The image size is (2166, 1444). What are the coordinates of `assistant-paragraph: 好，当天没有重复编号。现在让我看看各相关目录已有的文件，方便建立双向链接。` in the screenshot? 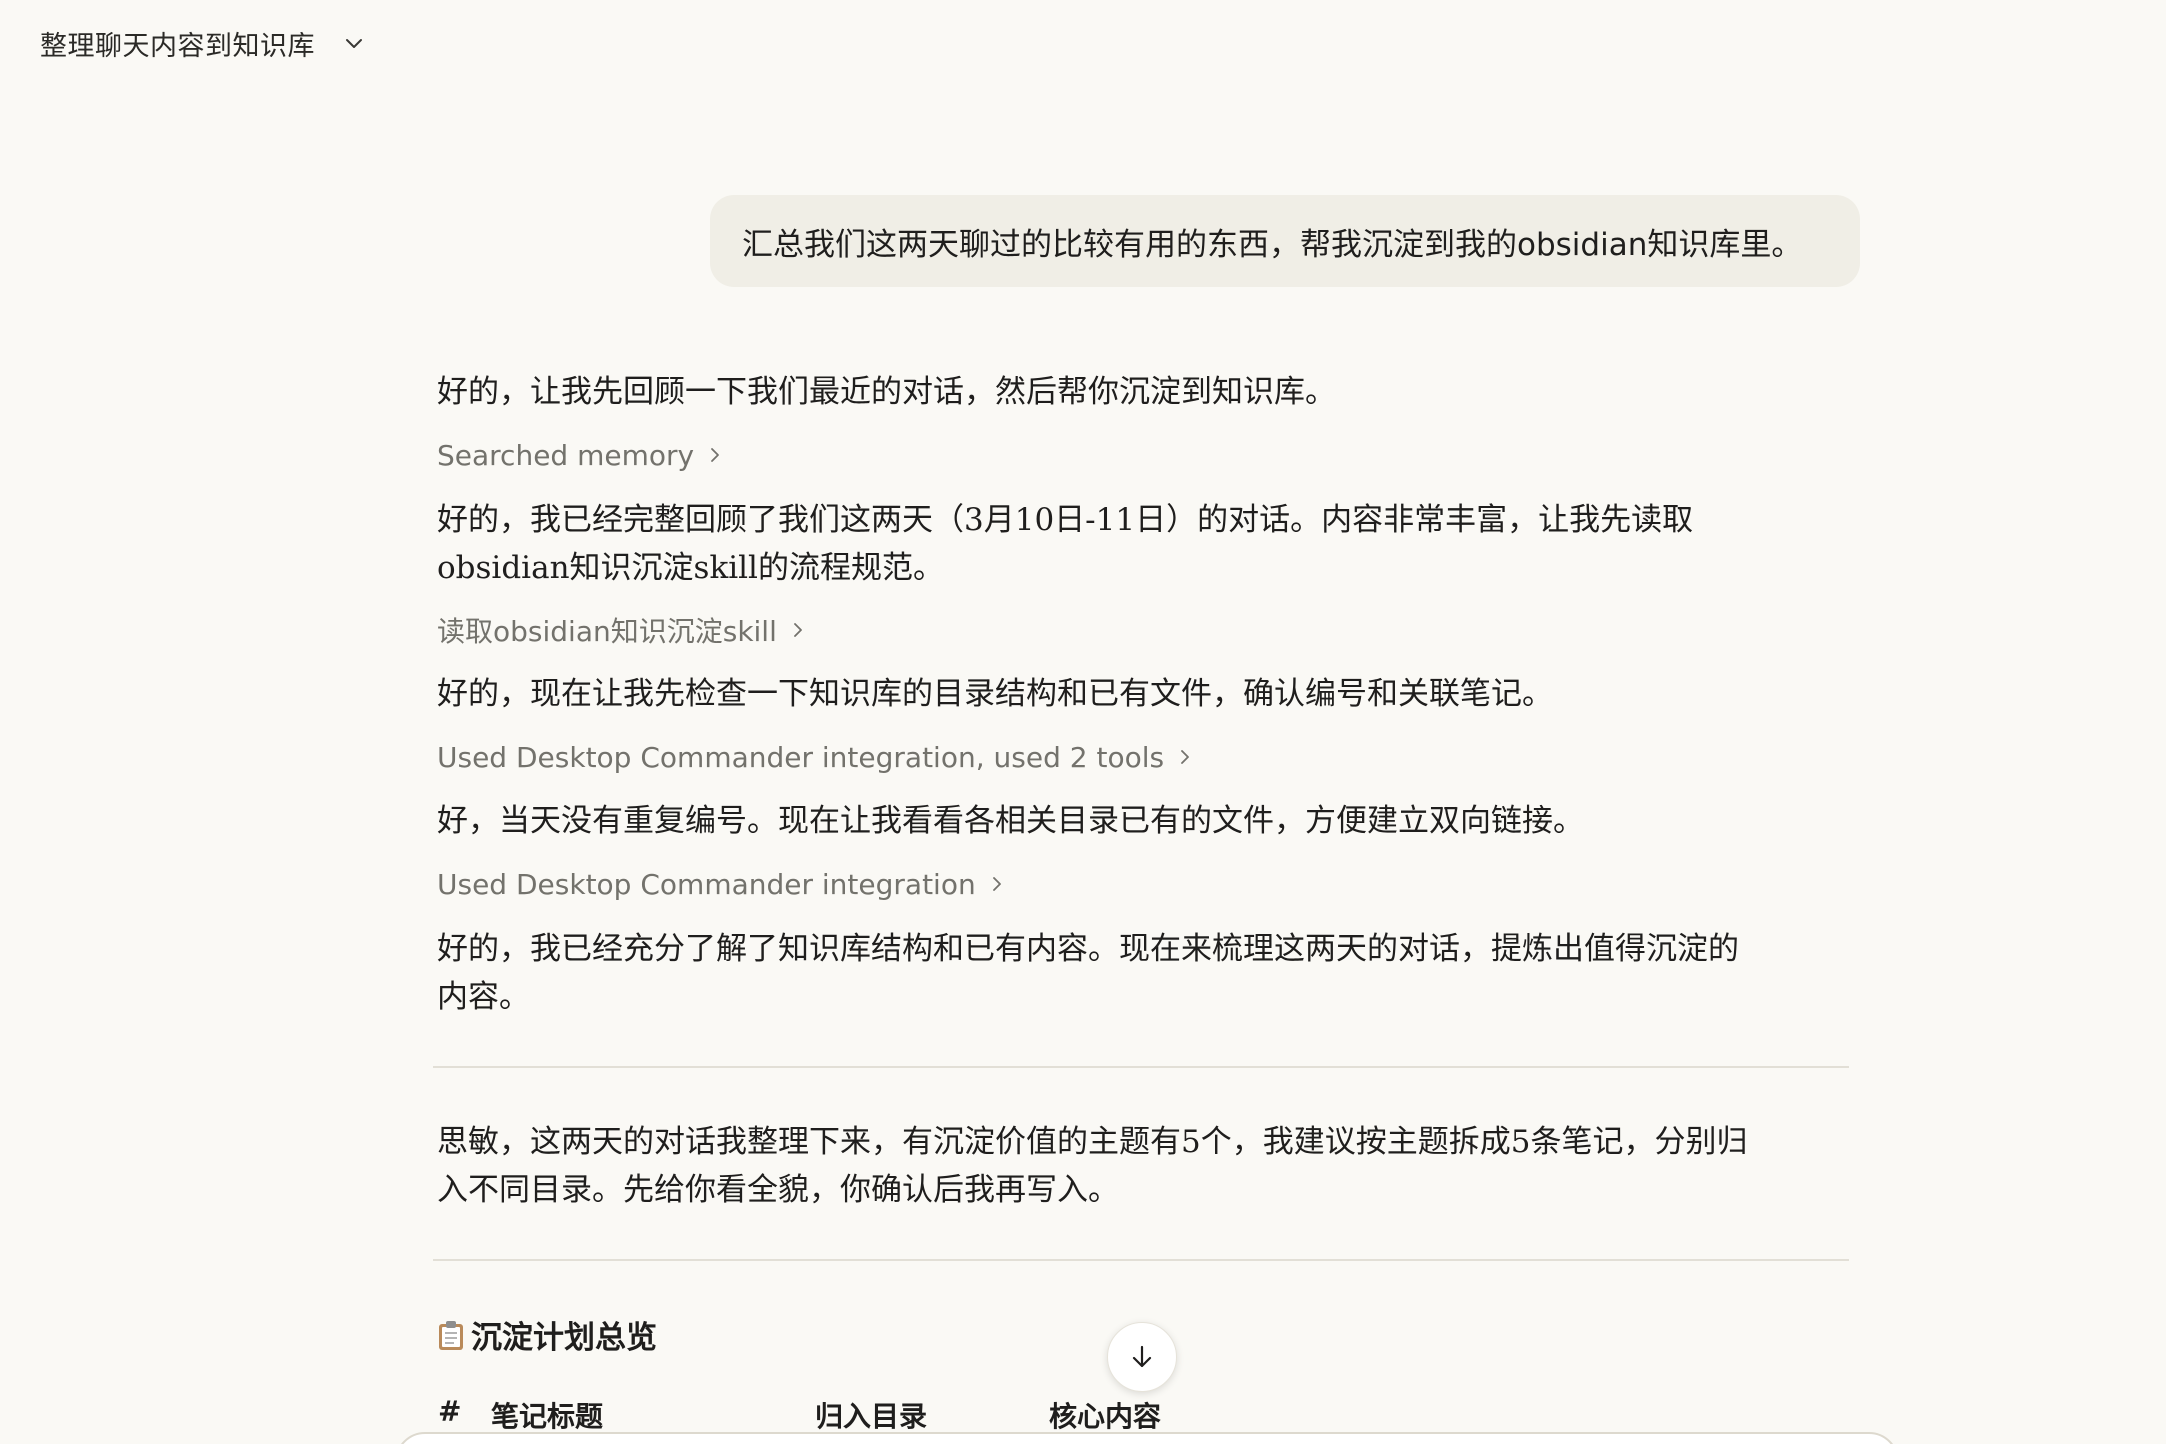 It's located at (1010, 821).